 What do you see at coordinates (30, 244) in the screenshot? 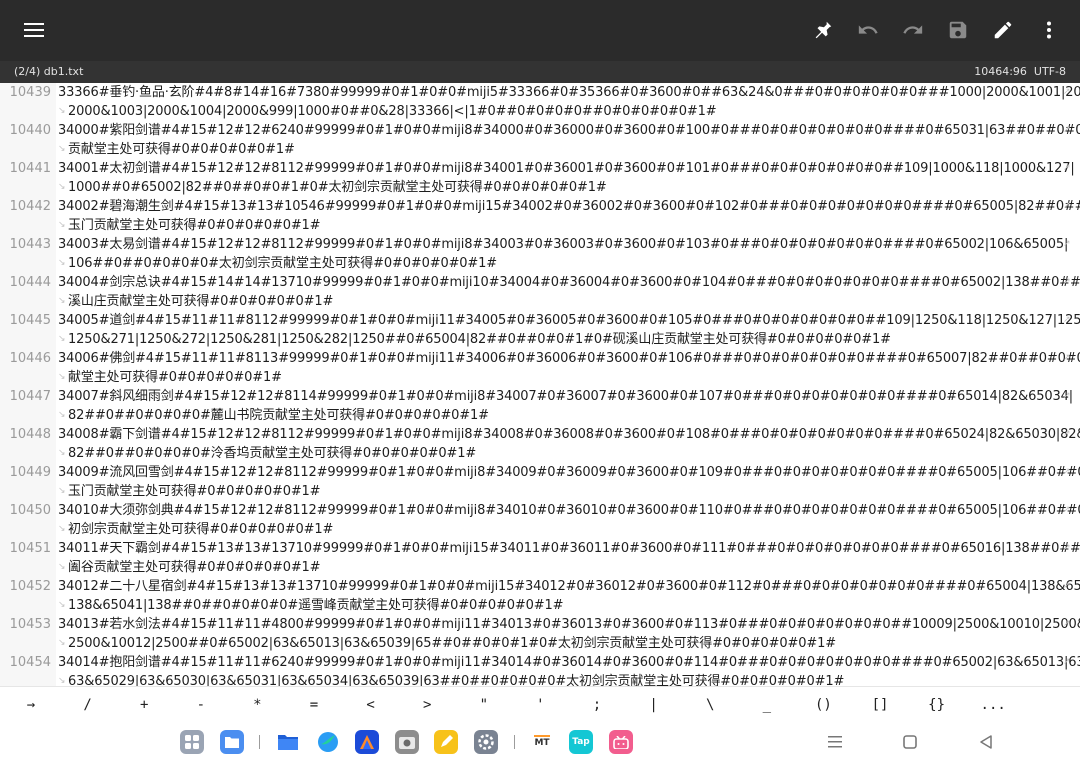
I see `line-number: 10443` at bounding box center [30, 244].